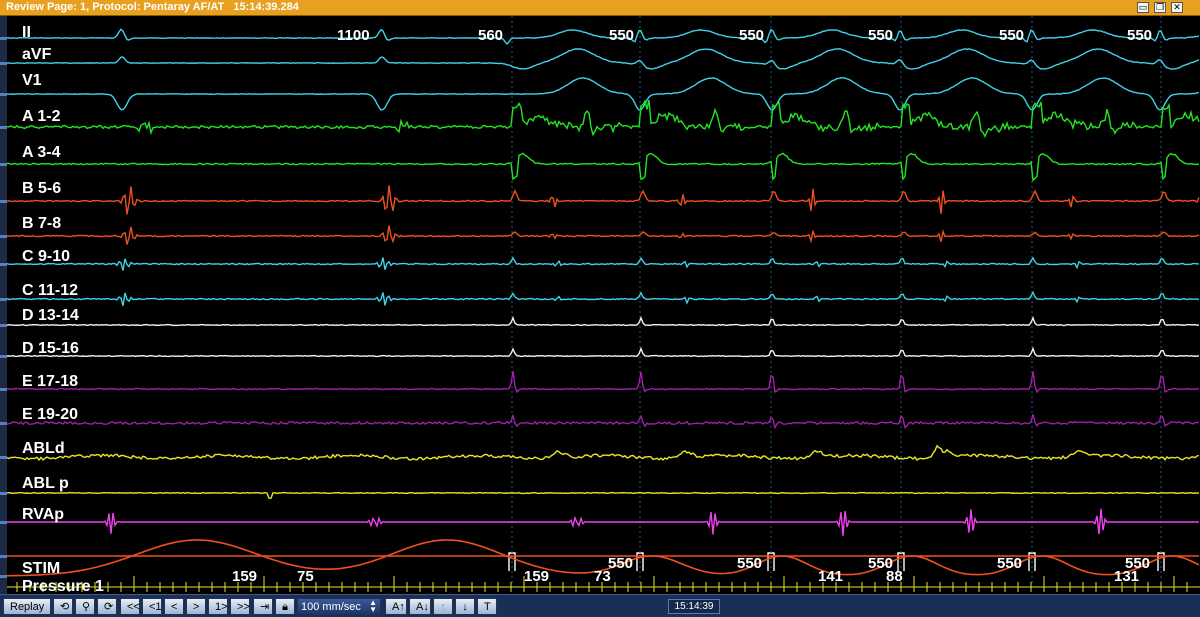 This screenshot has height=617, width=1200. I want to click on trace-D1516, so click(603, 352).